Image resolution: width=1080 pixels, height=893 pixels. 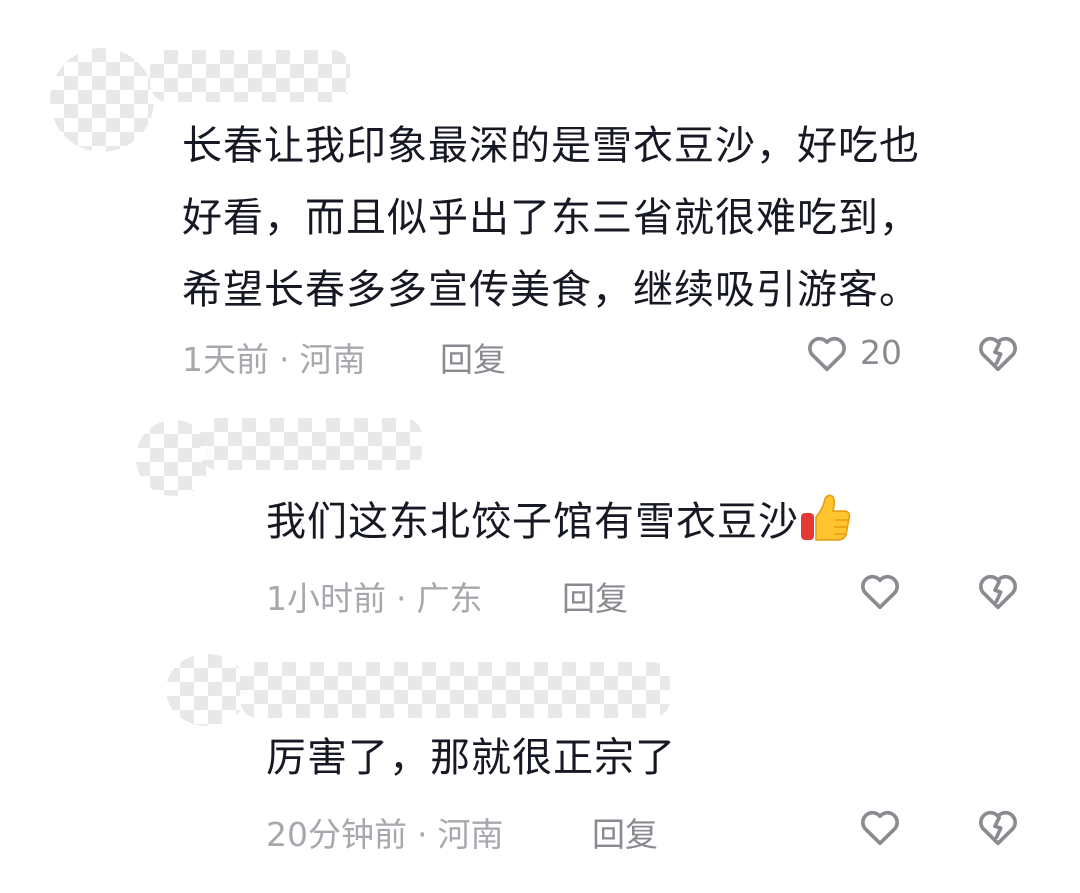 I want to click on comment-text-content: 我们这东北饺子馆有雪衣豆沙, so click(x=532, y=522).